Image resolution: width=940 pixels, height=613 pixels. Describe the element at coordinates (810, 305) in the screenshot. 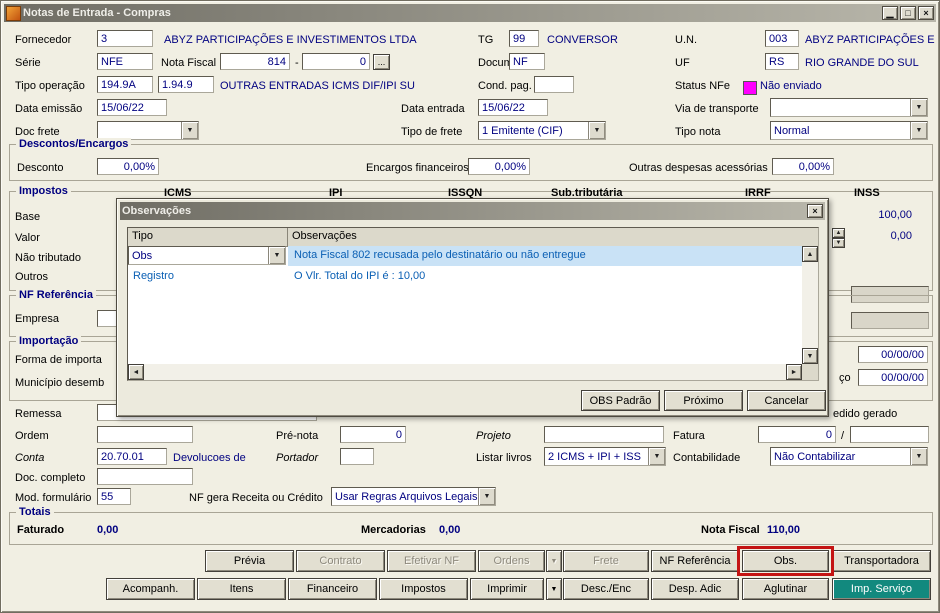

I see `vertical-scrollbar: ▲ ▼` at that location.